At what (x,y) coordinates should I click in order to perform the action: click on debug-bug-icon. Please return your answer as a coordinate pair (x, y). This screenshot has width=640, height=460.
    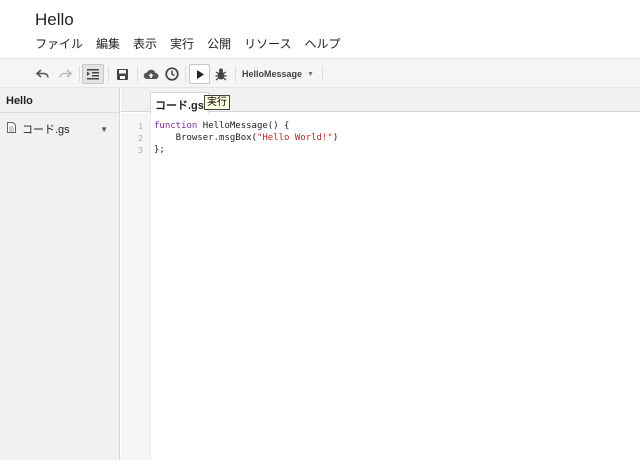
    Looking at the image, I should click on (221, 74).